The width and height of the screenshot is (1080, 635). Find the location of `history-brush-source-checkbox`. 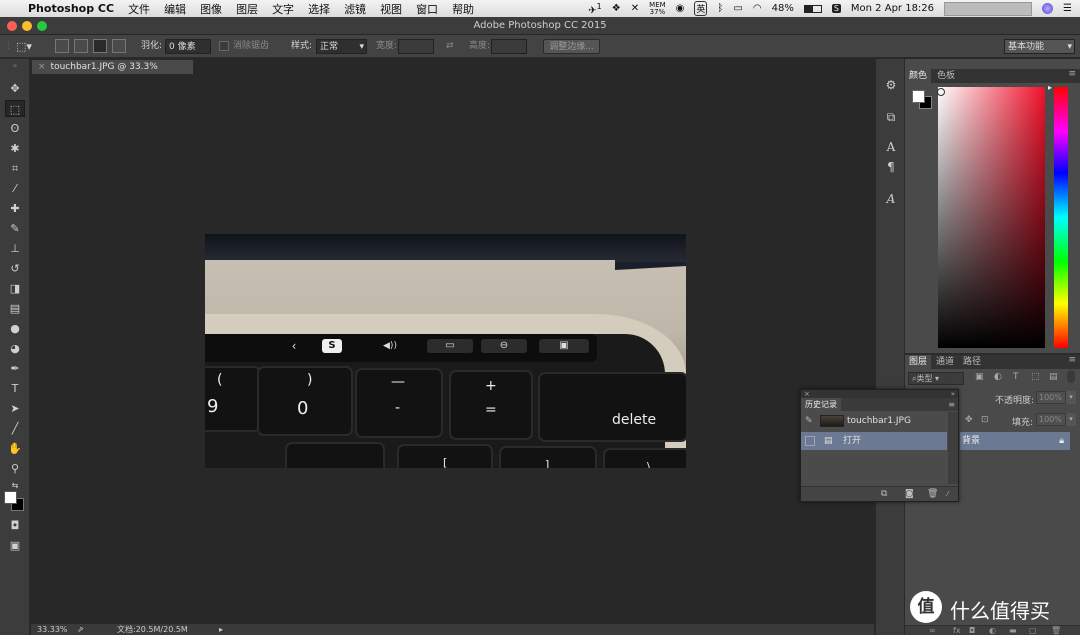

history-brush-source-checkbox is located at coordinates (810, 441).